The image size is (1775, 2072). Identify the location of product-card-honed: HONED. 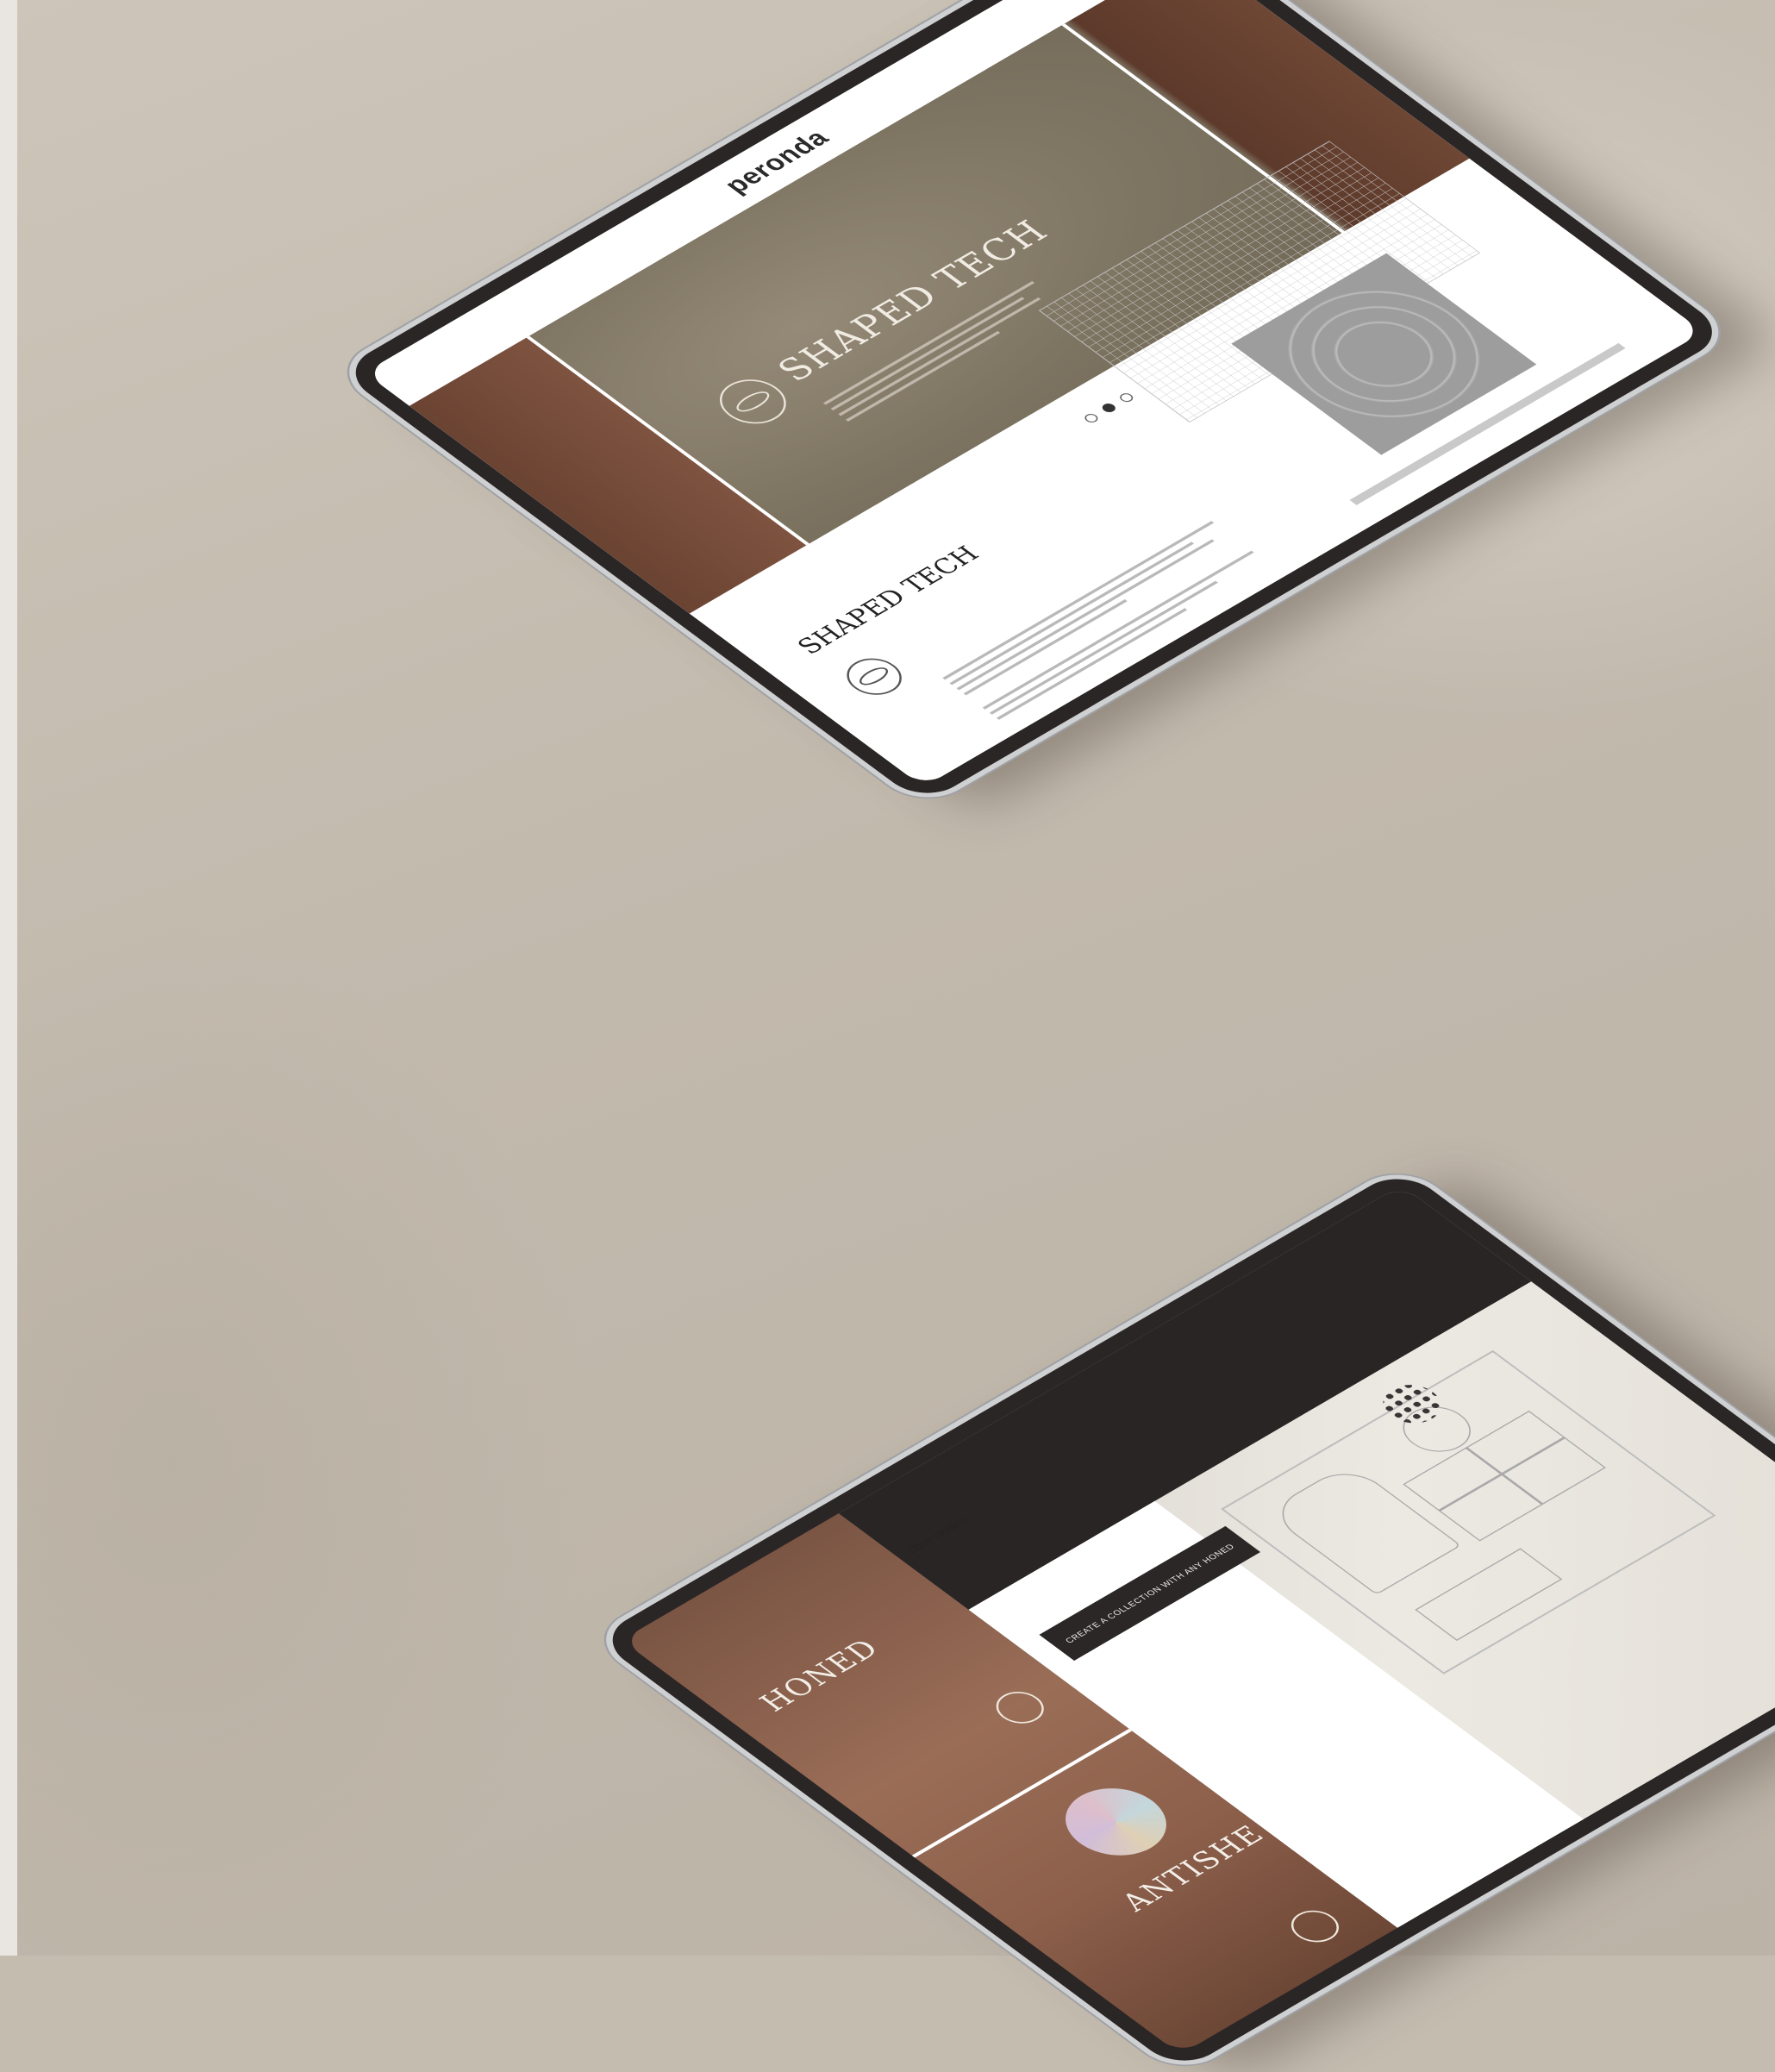
(820, 1675).